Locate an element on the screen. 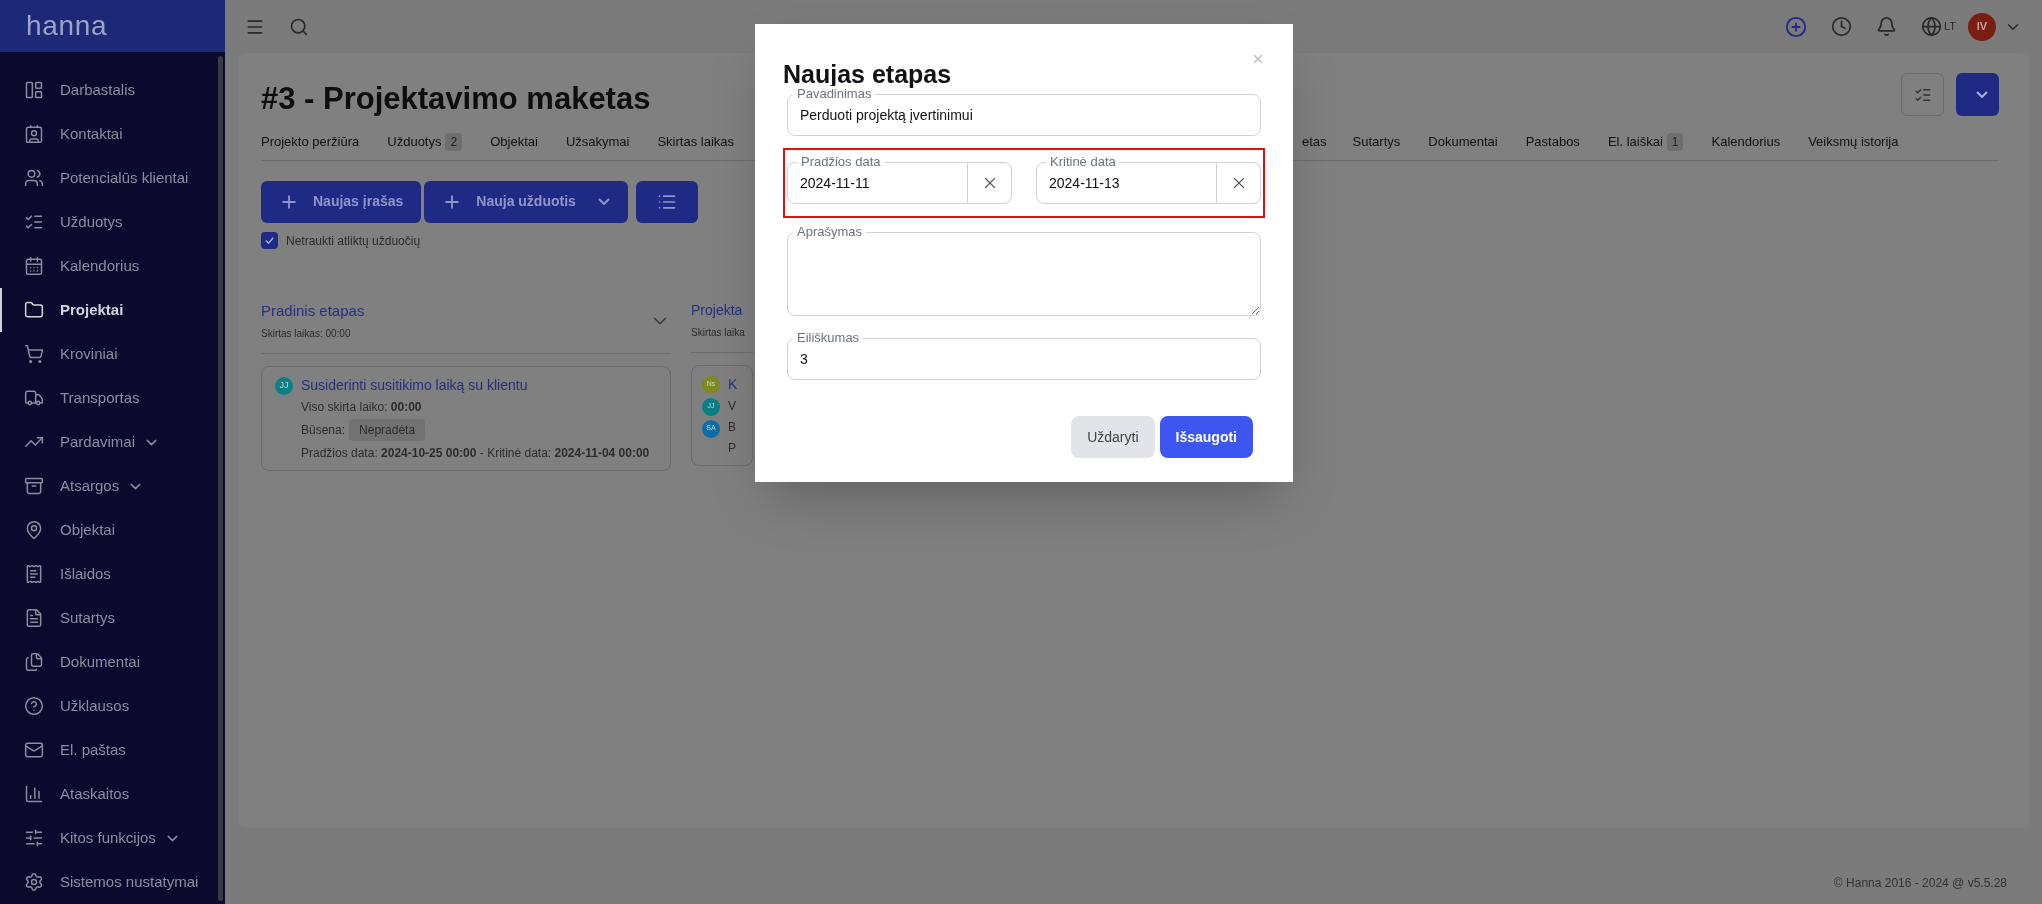 This screenshot has width=2042, height=904. sidebar-item: Dokumentai is located at coordinates (107, 662).